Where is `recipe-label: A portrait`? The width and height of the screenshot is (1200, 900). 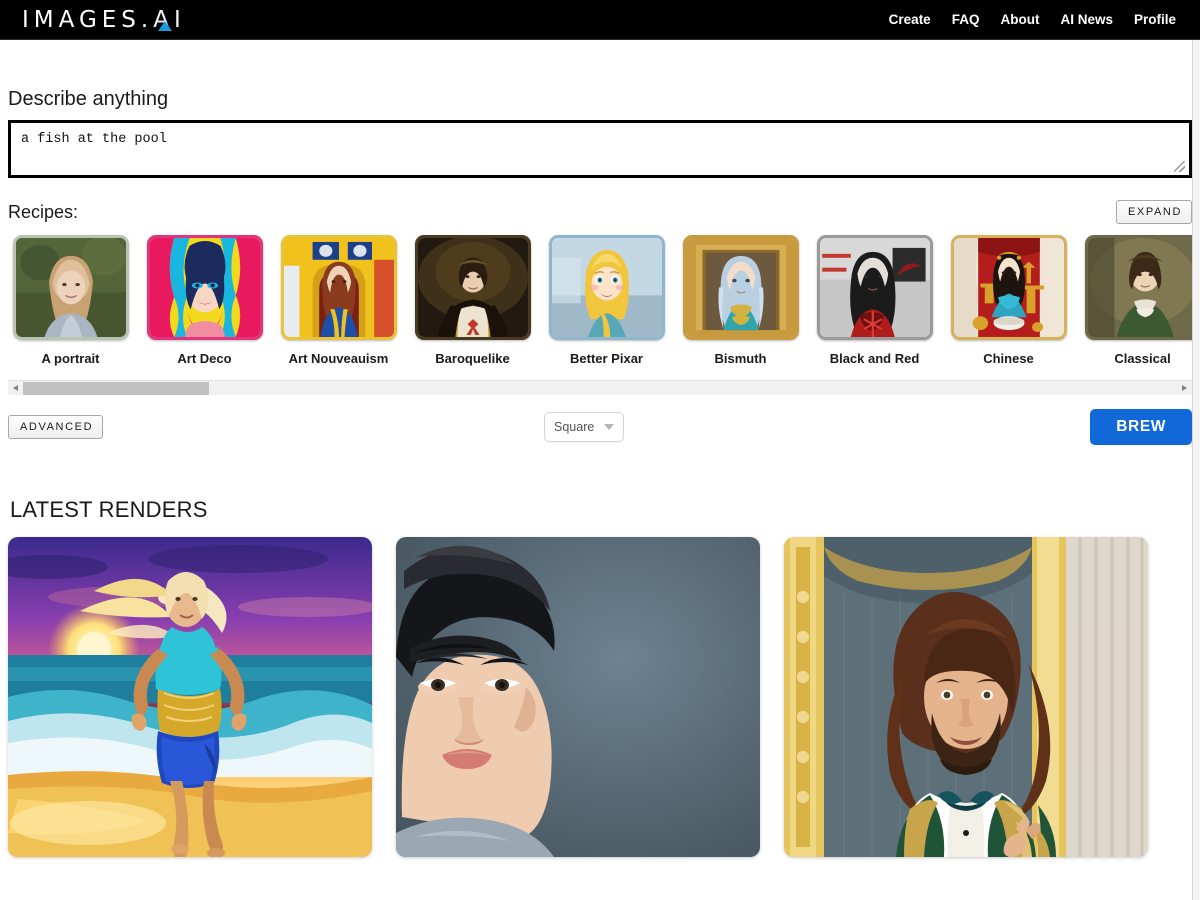
recipe-label: A portrait is located at coordinates (70, 358).